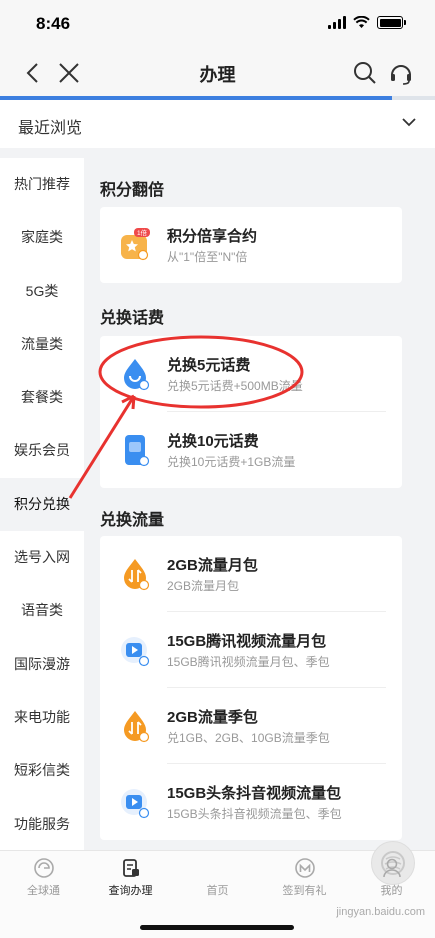 Image resolution: width=435 pixels, height=938 pixels. I want to click on phone-card-icon, so click(137, 451).